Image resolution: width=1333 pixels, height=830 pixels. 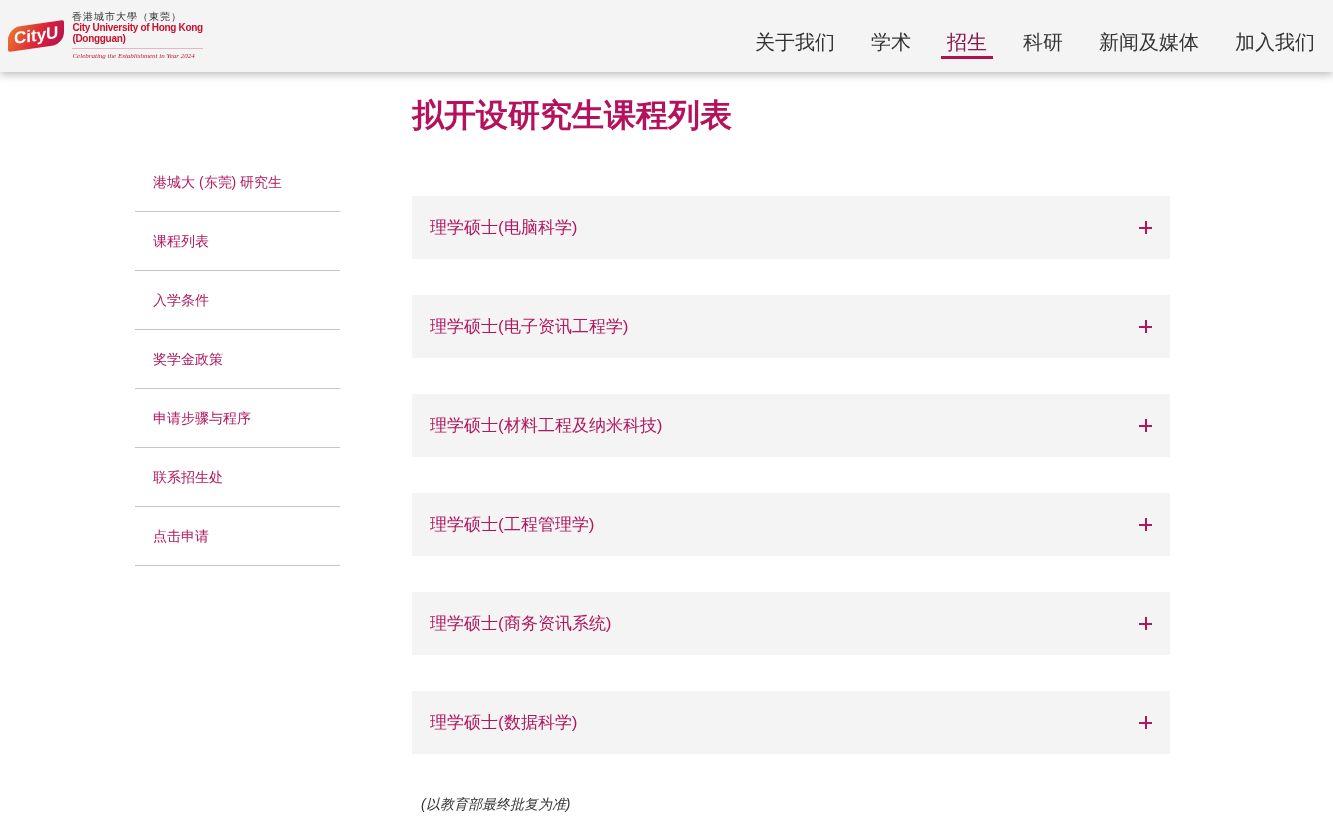 What do you see at coordinates (521, 624) in the screenshot?
I see `programme-title: 理学硕士(商务资讯系统)` at bounding box center [521, 624].